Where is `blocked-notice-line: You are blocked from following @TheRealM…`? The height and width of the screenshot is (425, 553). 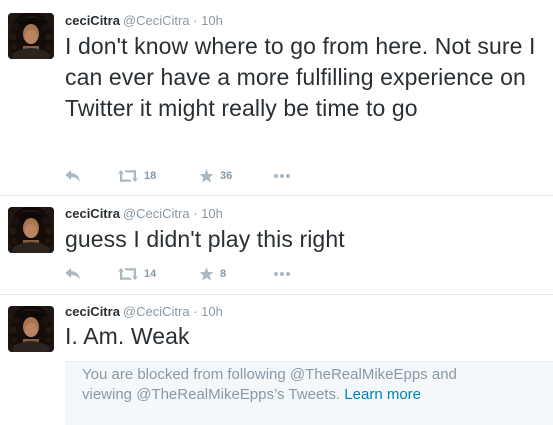 blocked-notice-line: You are blocked from following @TheRealM… is located at coordinates (269, 374).